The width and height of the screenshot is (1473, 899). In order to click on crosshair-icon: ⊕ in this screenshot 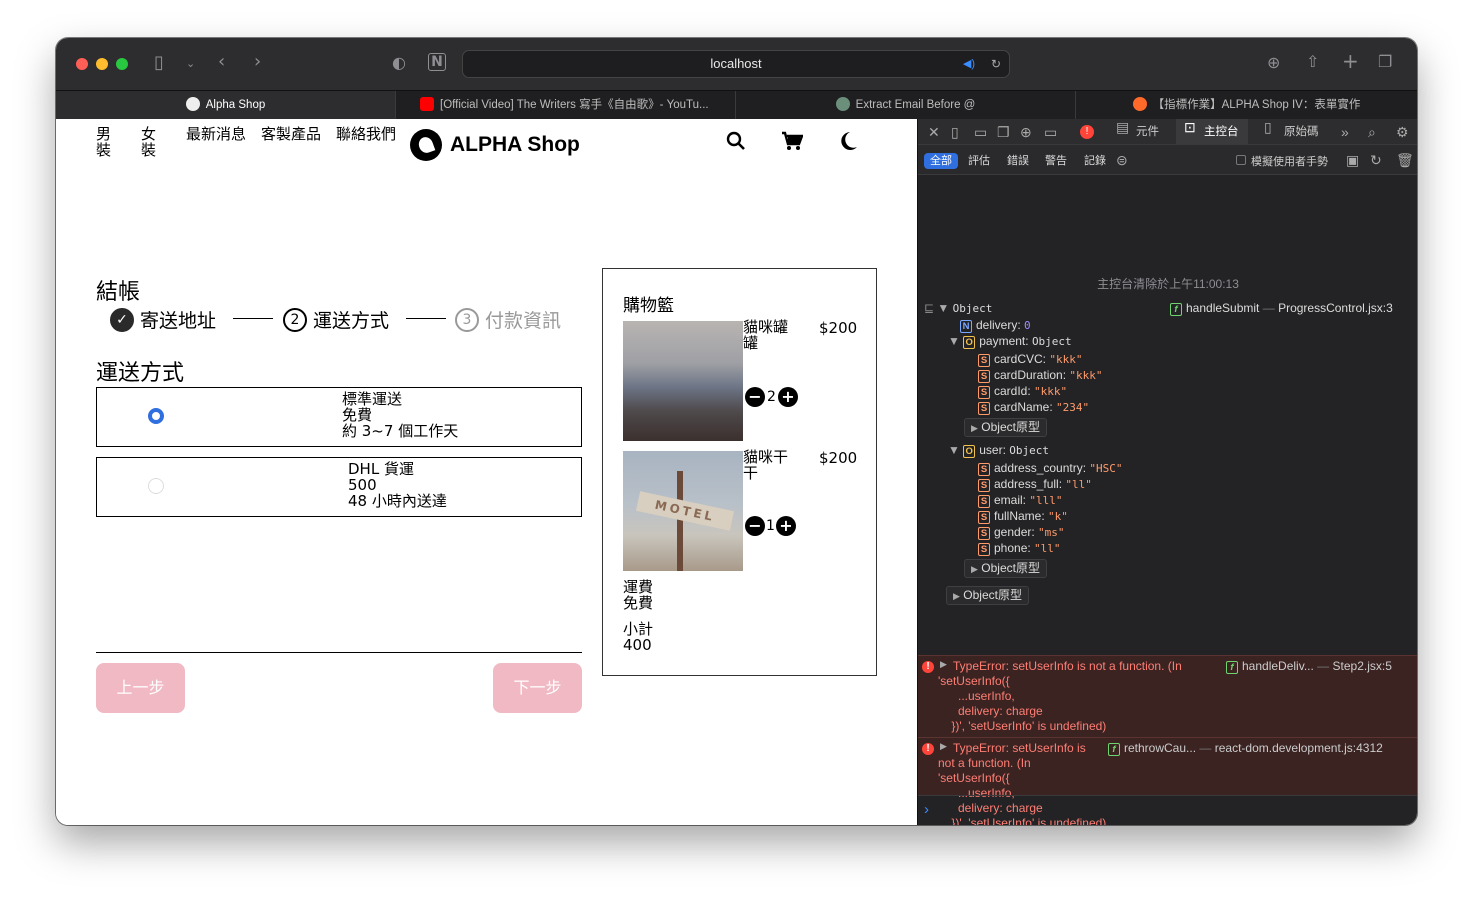, I will do `click(1026, 132)`.